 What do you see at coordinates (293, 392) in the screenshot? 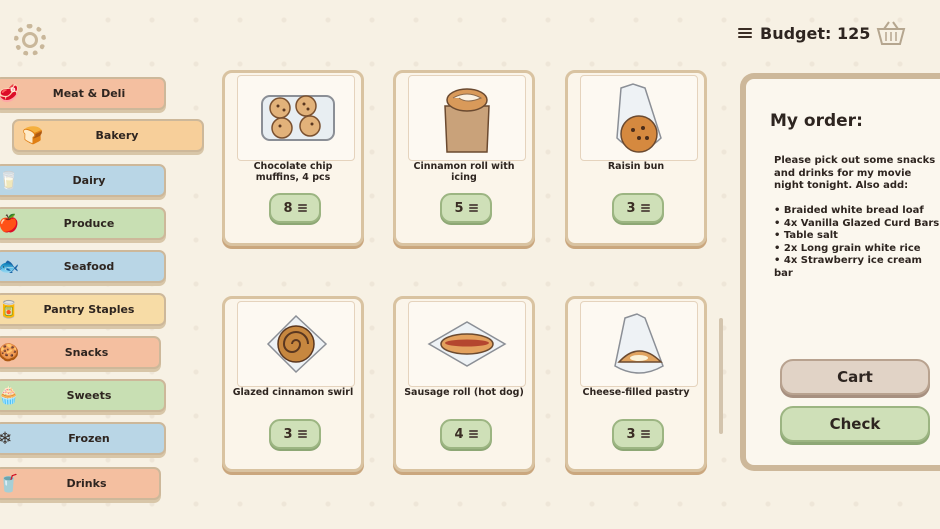
I see `product-name: Glazed cinnamon swirl` at bounding box center [293, 392].